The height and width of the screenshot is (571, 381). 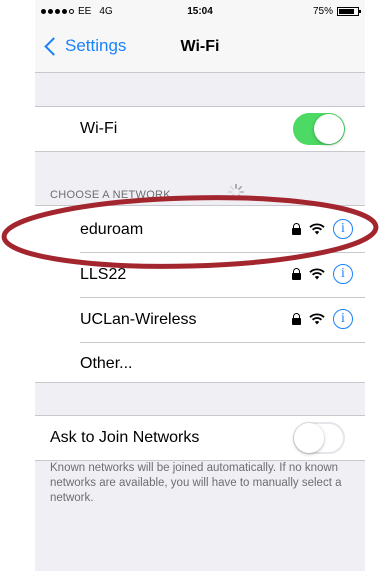 I want to click on network-name: LLS22, so click(x=103, y=274).